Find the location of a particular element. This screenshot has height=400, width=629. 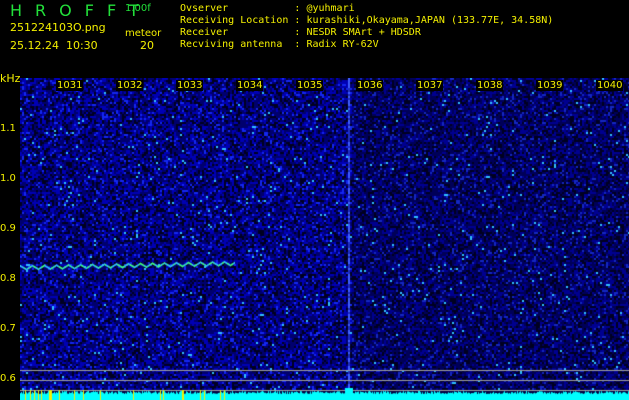

x-tick-label: 1036 is located at coordinates (370, 85).